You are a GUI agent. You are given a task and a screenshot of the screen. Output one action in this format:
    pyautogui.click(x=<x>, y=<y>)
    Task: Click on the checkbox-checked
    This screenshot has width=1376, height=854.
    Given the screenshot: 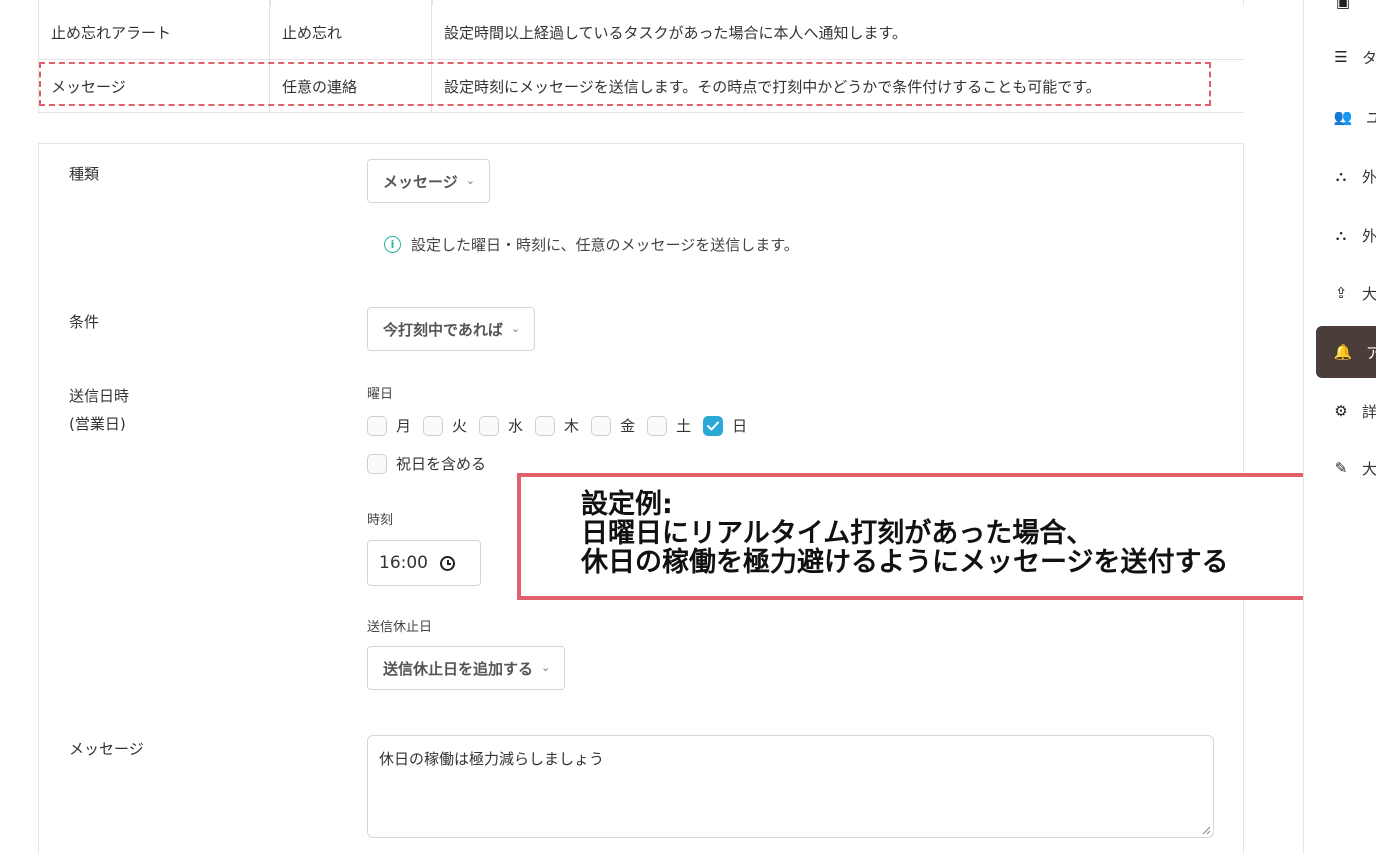 What is the action you would take?
    pyautogui.click(x=713, y=425)
    